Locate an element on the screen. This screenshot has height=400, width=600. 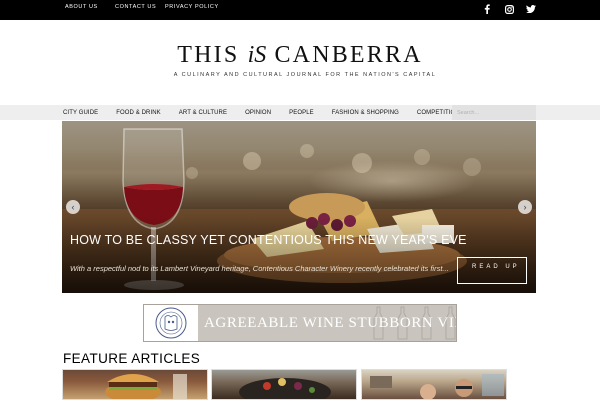
top-links: ABOUT US CONTACT US PRIVACY POLICY is located at coordinates (148, 7).